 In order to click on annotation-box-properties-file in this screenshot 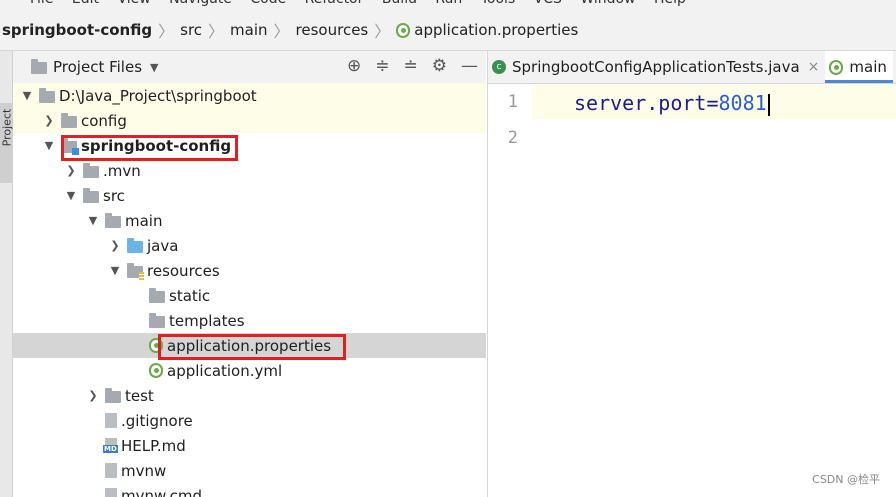, I will do `click(252, 347)`.